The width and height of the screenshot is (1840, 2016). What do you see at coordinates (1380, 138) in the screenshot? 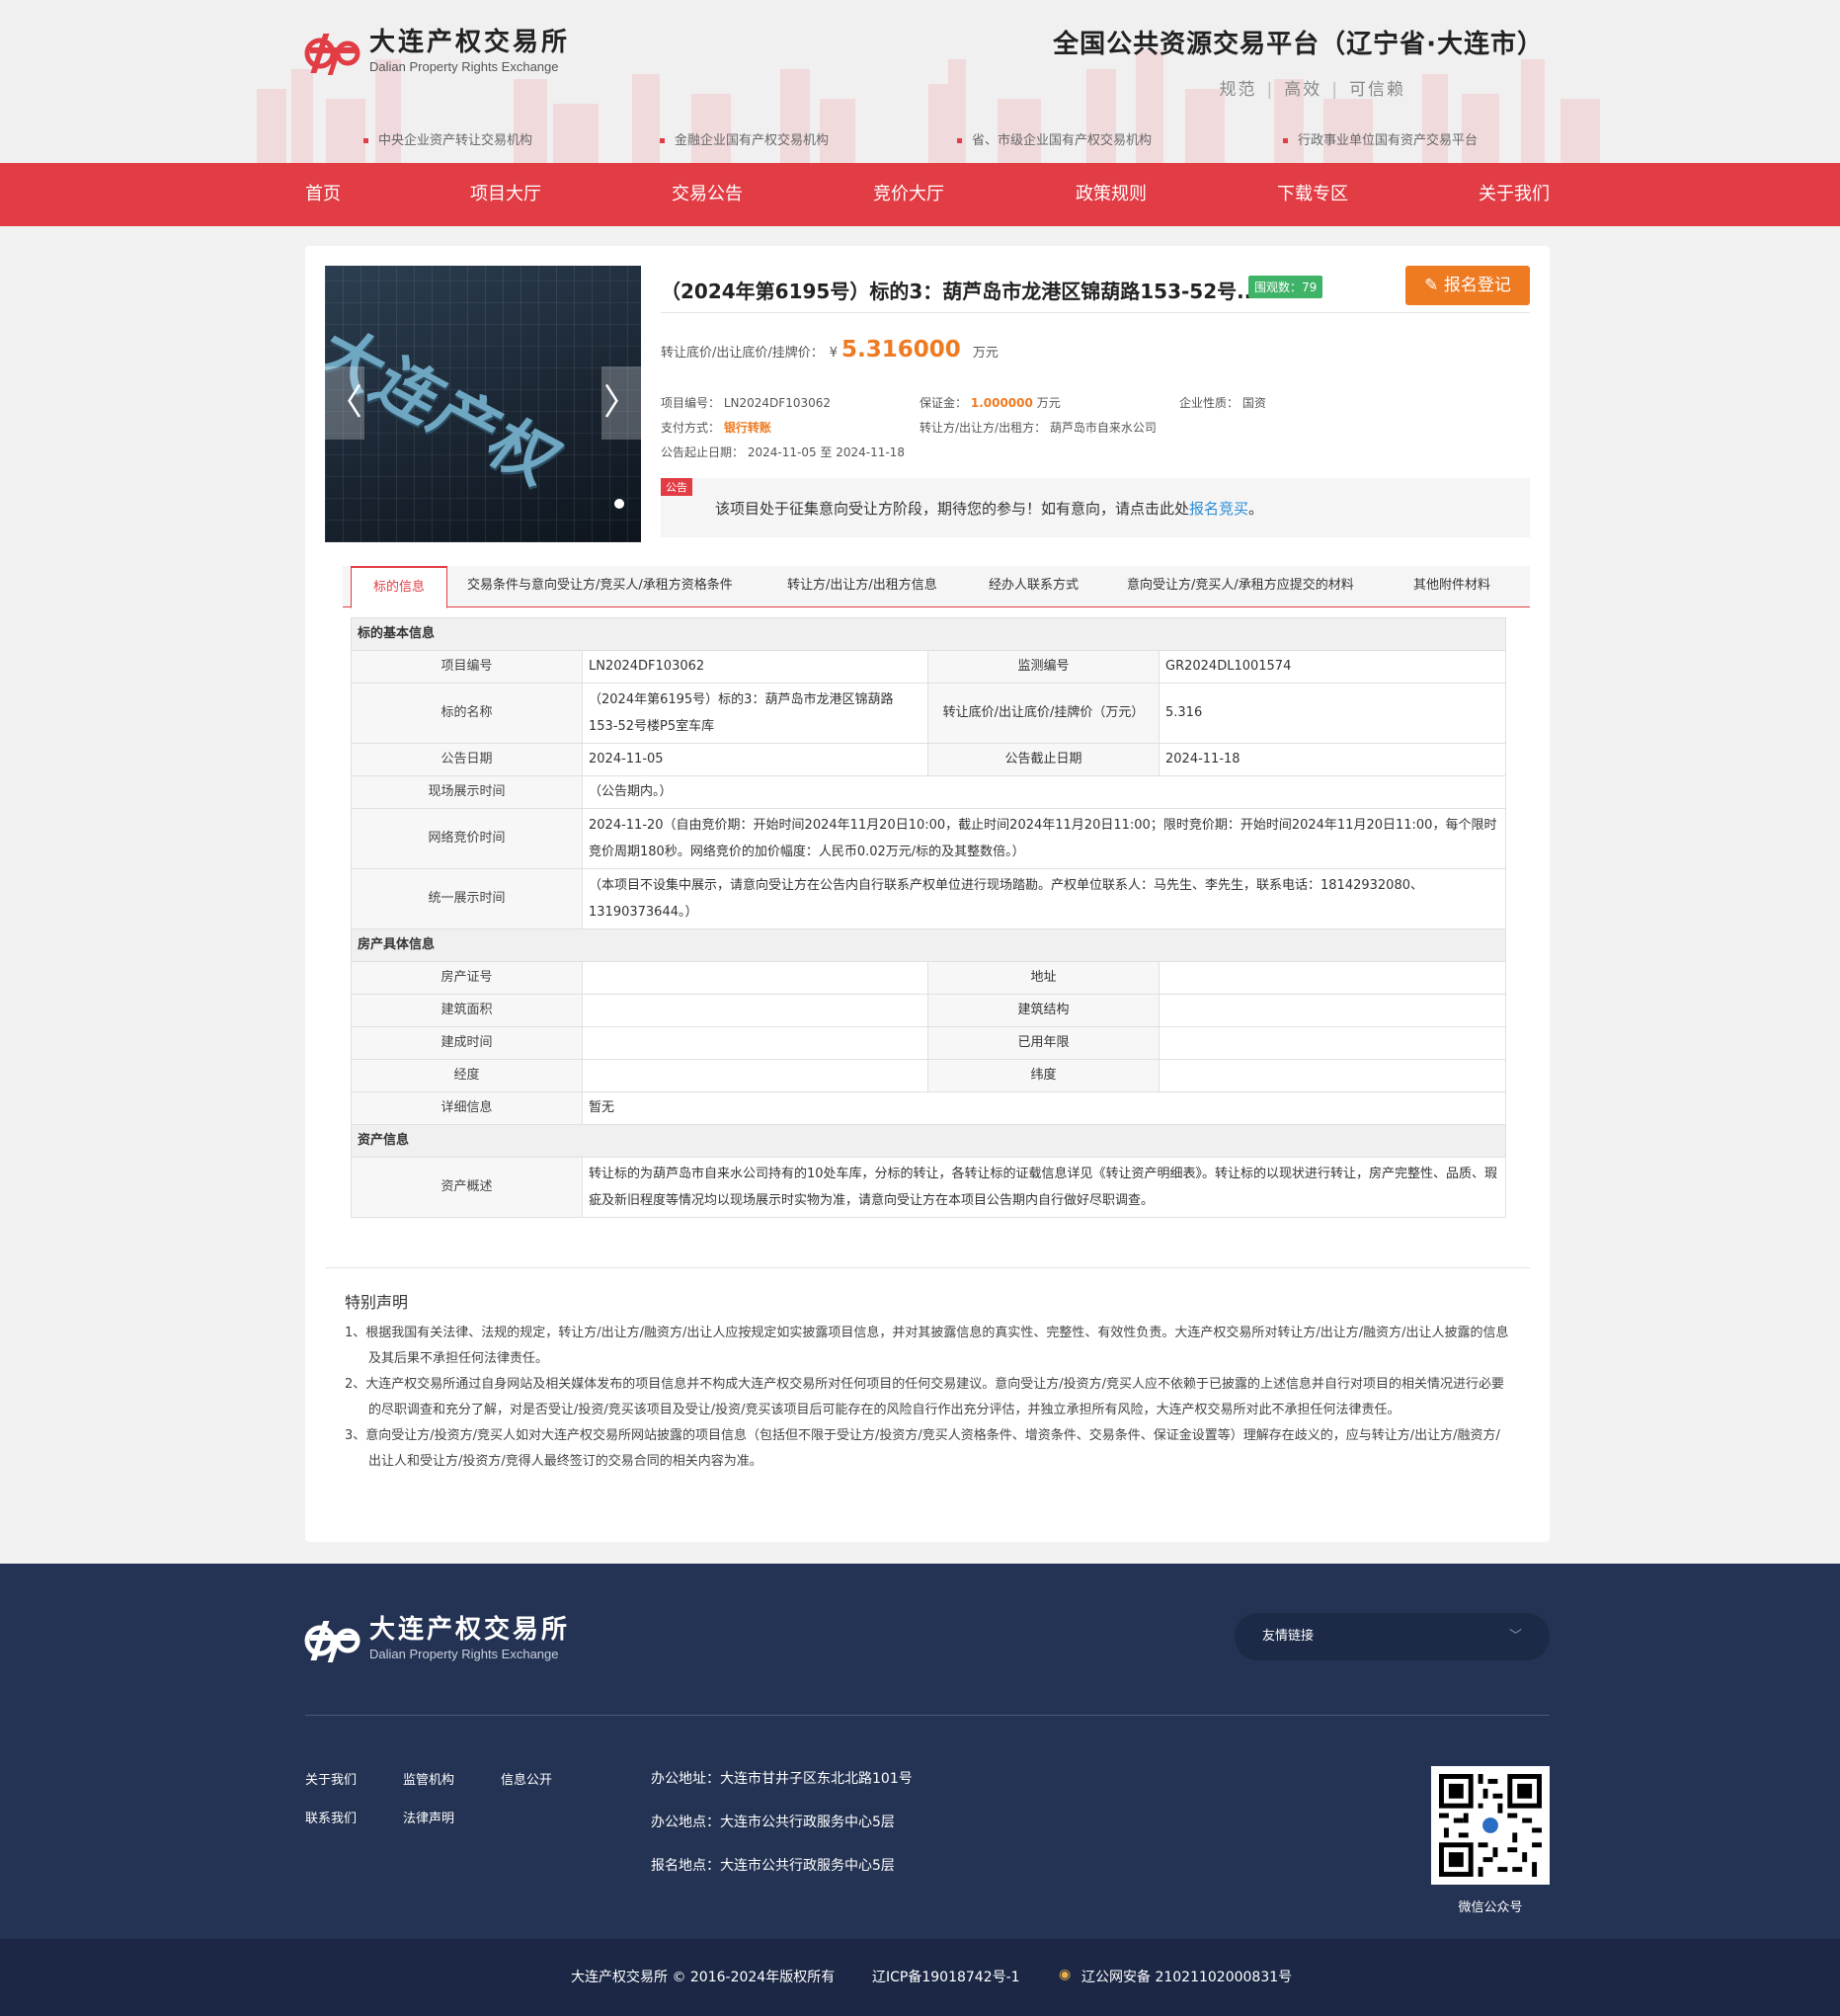
I see `header-link-admin-unit: 行政事业单位国有资产交易平台` at bounding box center [1380, 138].